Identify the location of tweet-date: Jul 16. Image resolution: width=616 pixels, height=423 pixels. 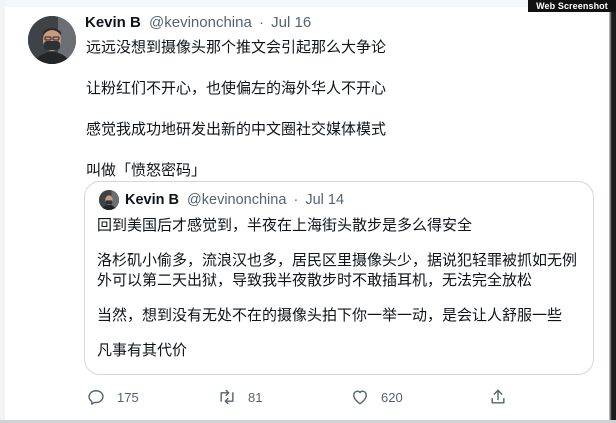
(291, 22).